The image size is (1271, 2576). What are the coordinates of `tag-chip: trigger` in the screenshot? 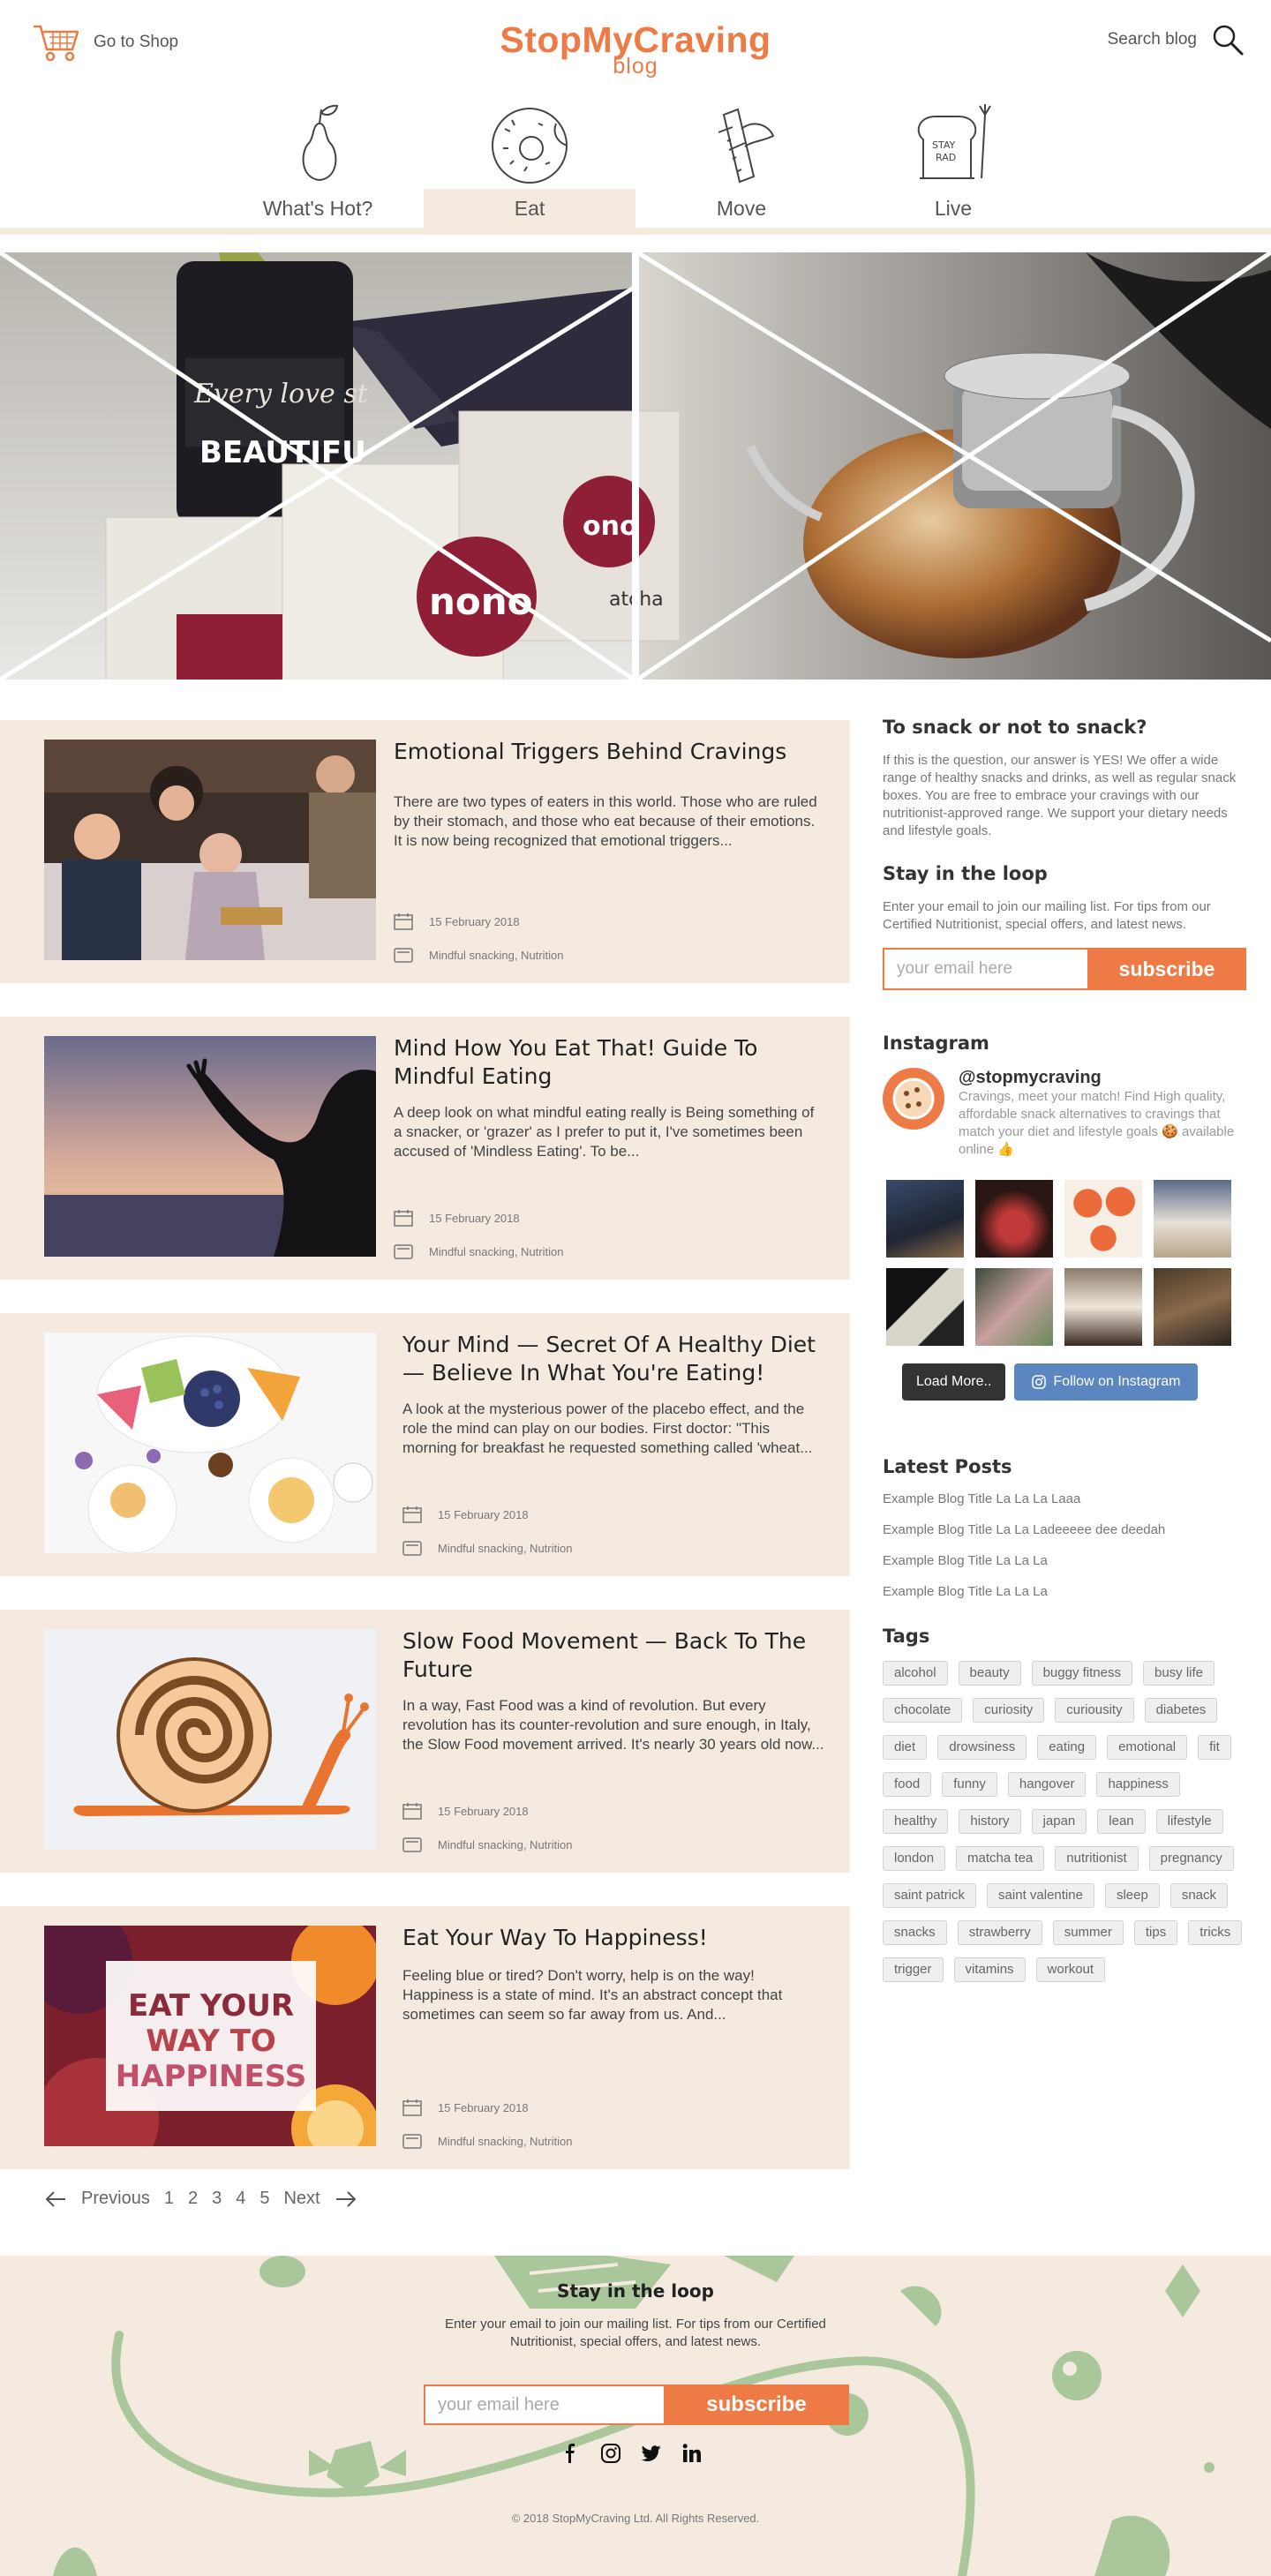 It's located at (913, 1969).